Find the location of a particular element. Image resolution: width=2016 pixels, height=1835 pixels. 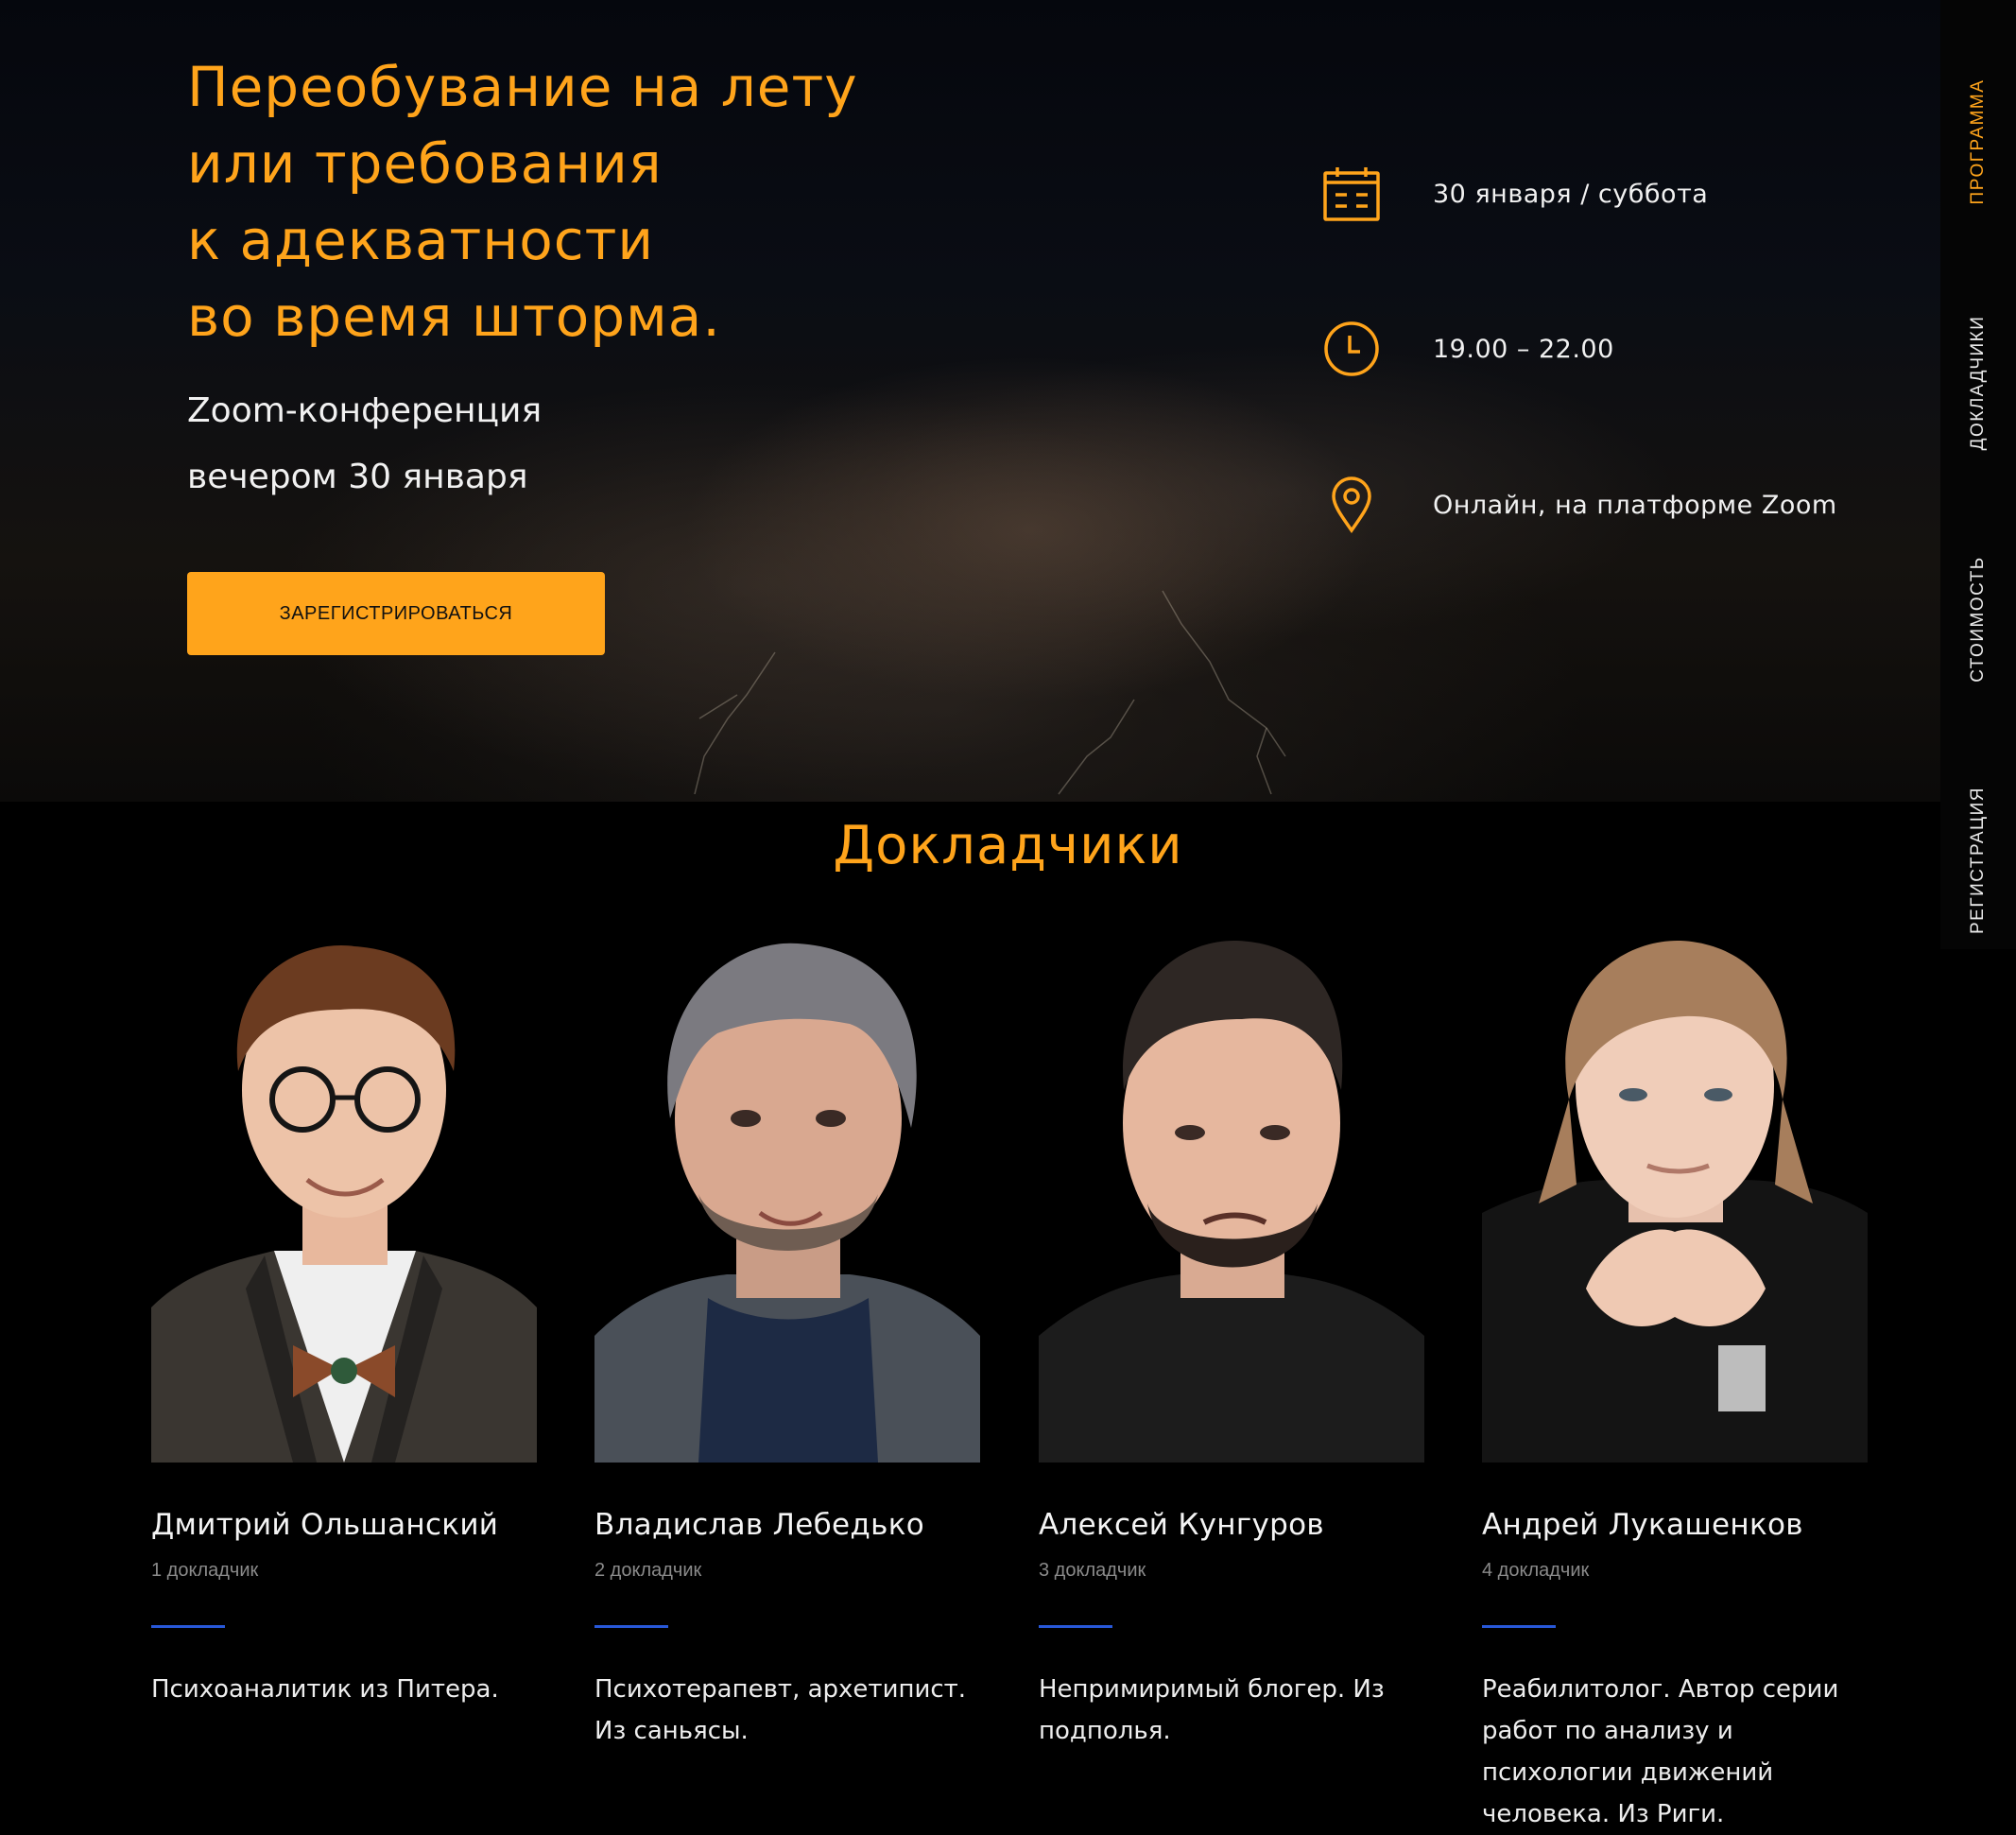

speaker-name: Алексей Кунгуров is located at coordinates (1181, 1525).